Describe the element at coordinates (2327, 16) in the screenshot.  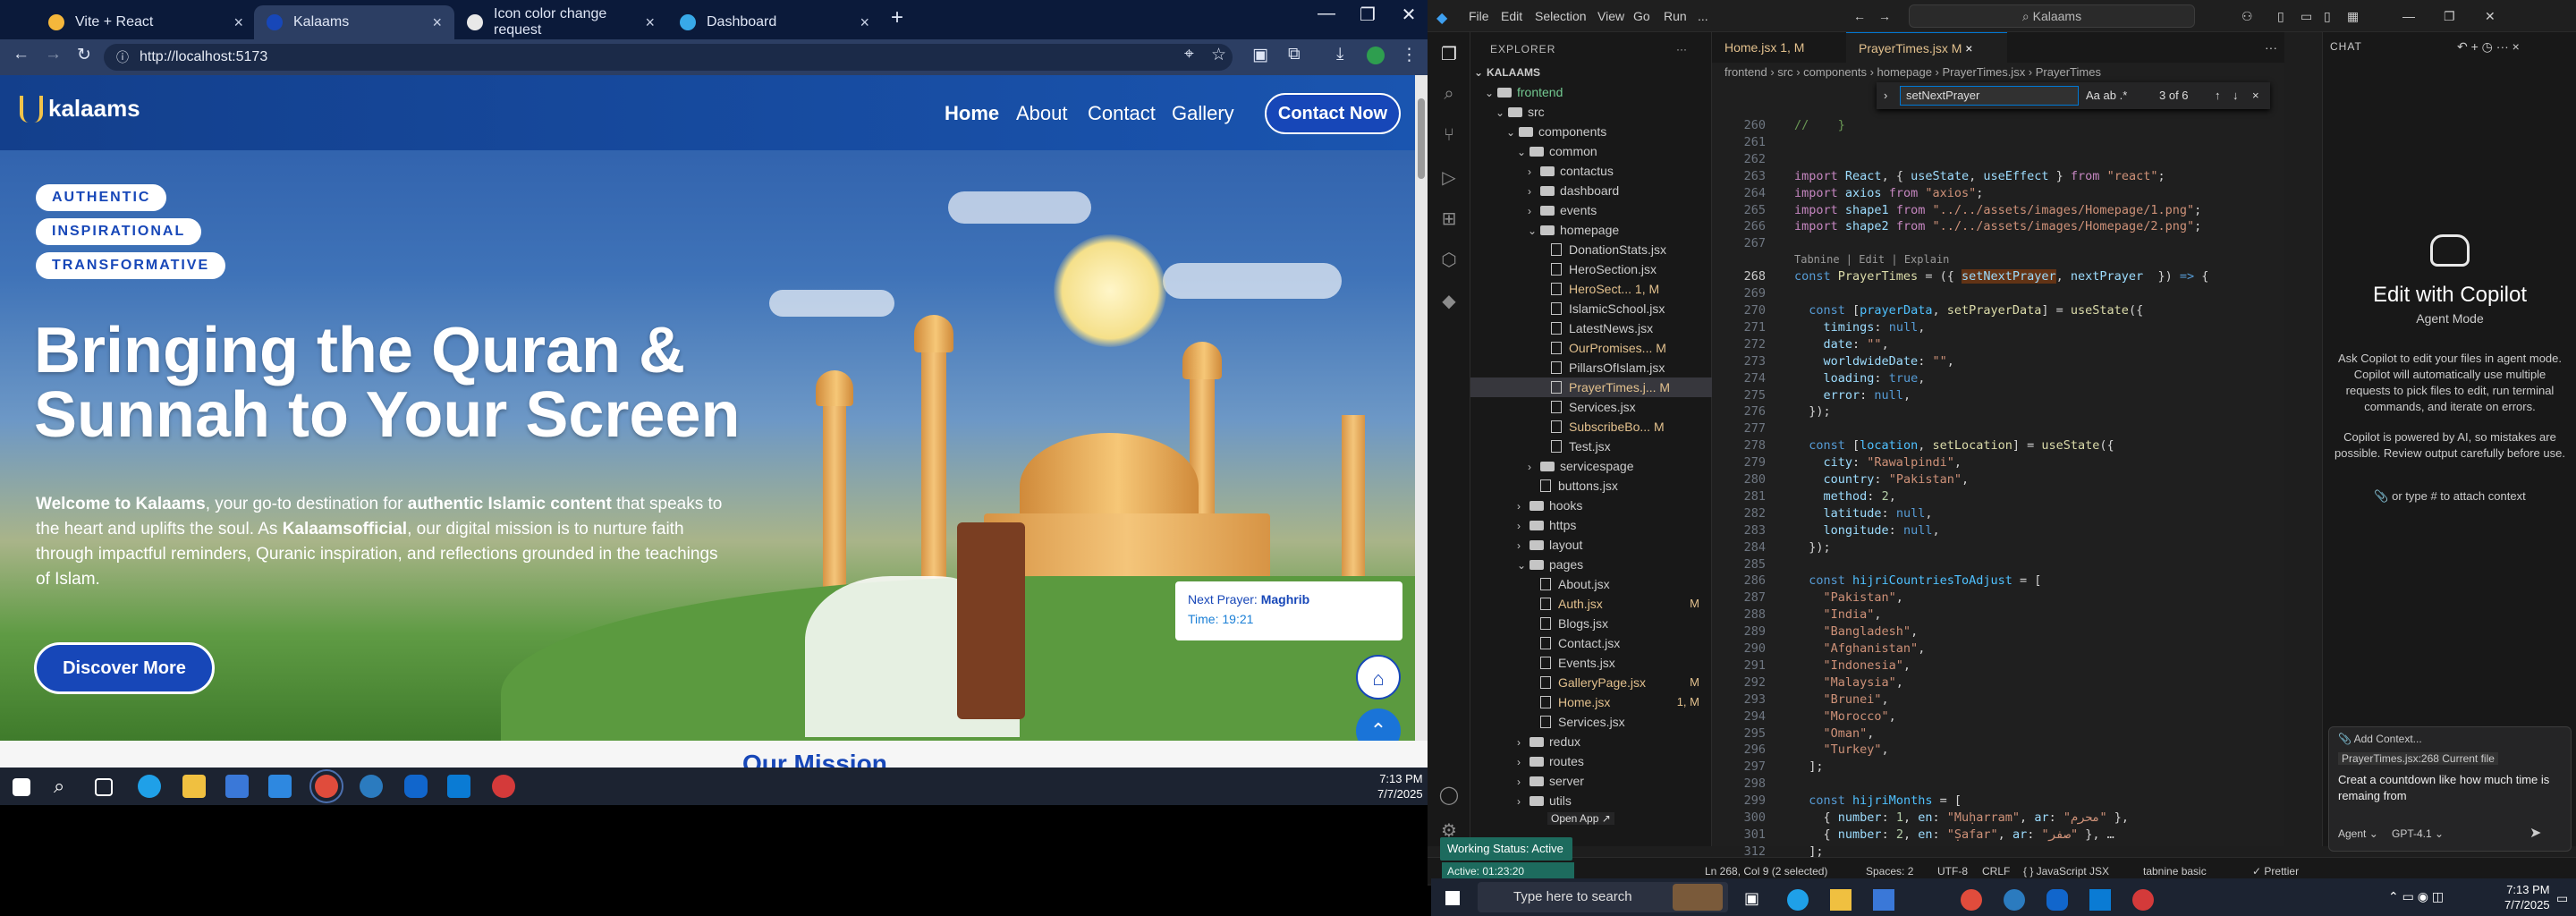
I see `layout-secondary-icon: ▯` at that location.